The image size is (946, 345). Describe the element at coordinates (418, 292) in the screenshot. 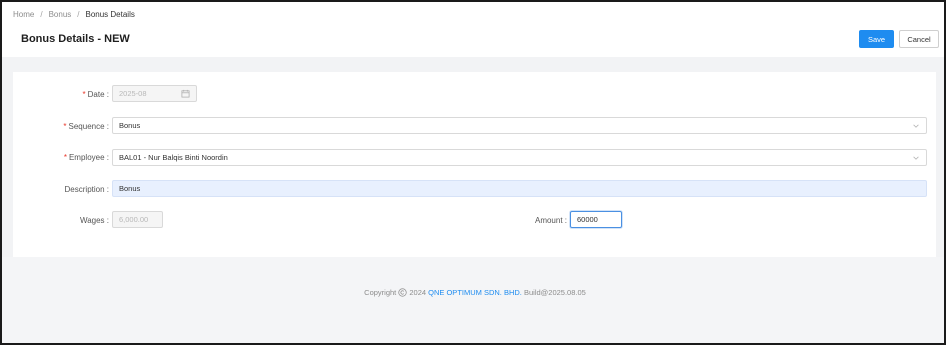

I see `copyright-year: 2024` at that location.